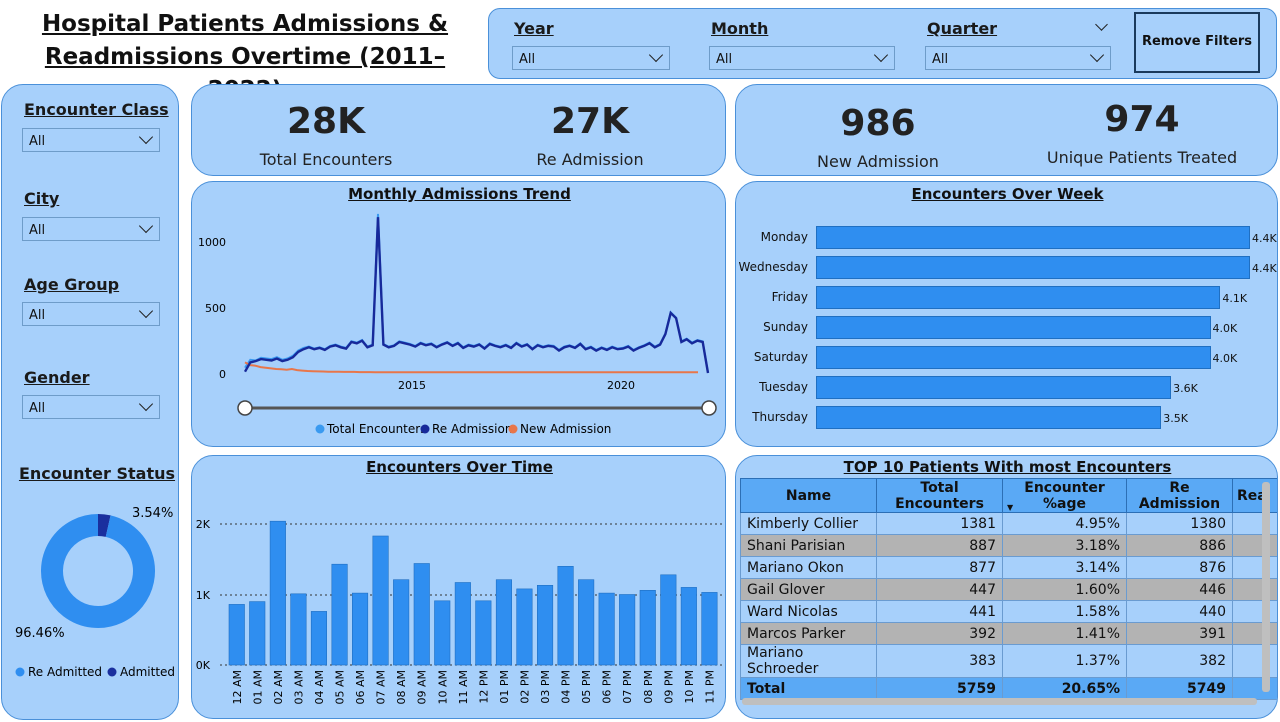  Describe the element at coordinates (709, 687) in the screenshot. I see `hour-tick-label: 11 PM` at that location.